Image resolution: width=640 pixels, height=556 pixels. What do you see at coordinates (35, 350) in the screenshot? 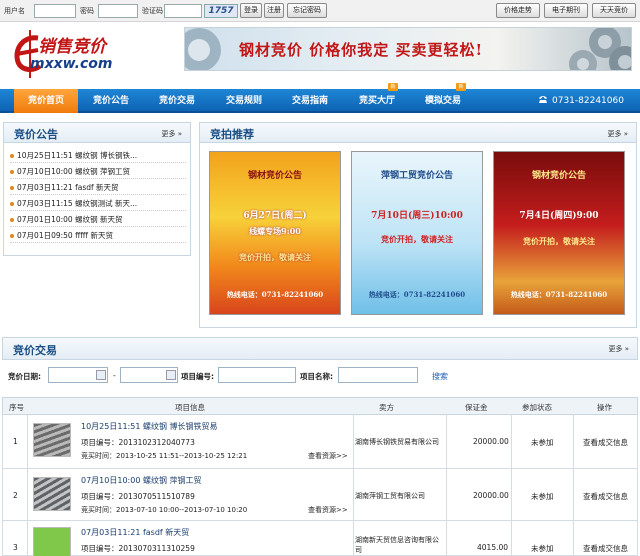
I see `trading-title: 竞价交易` at bounding box center [35, 350].